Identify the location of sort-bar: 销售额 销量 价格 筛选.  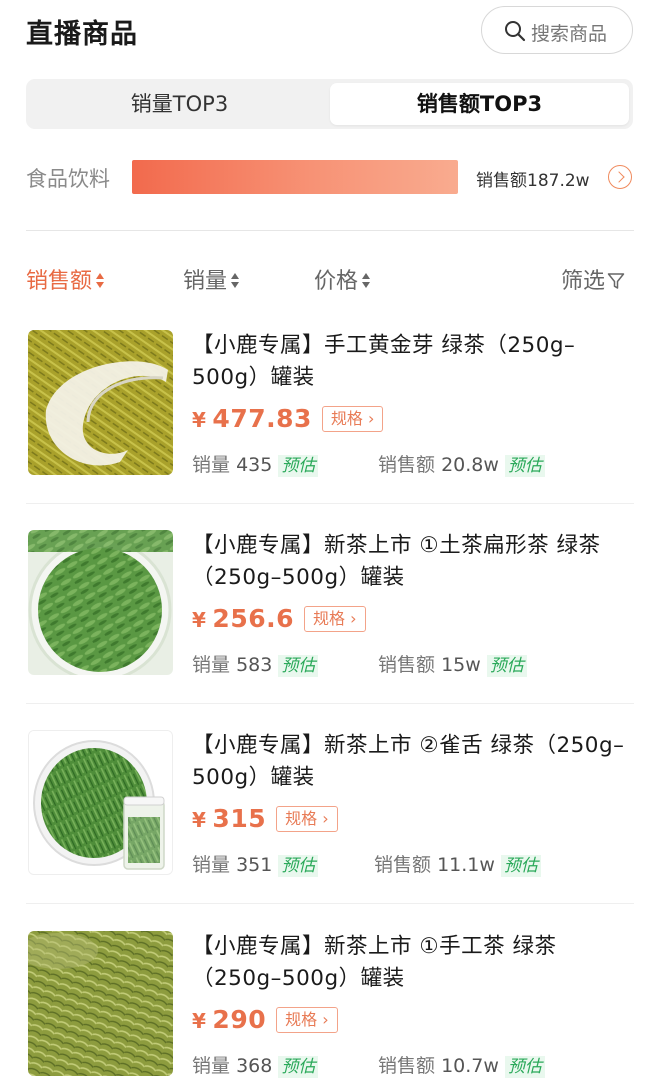
(330, 278).